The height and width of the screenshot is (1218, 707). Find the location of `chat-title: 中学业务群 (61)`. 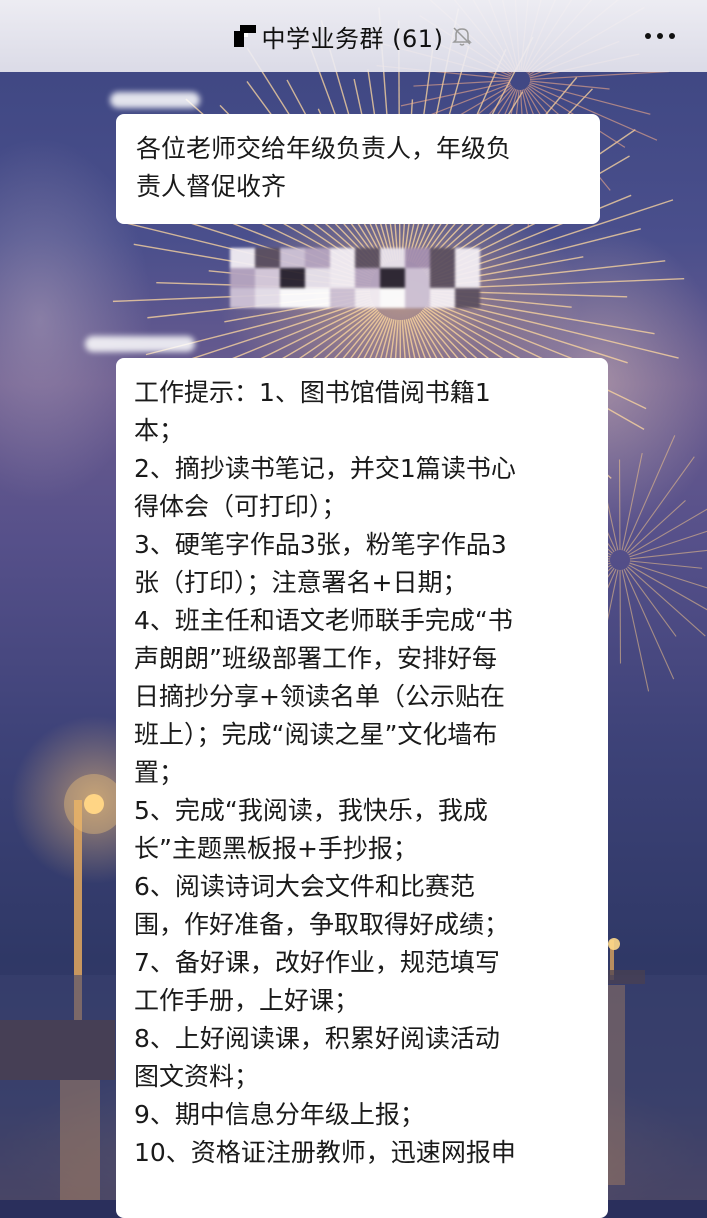

chat-title: 中学业务群 (61) is located at coordinates (353, 36).